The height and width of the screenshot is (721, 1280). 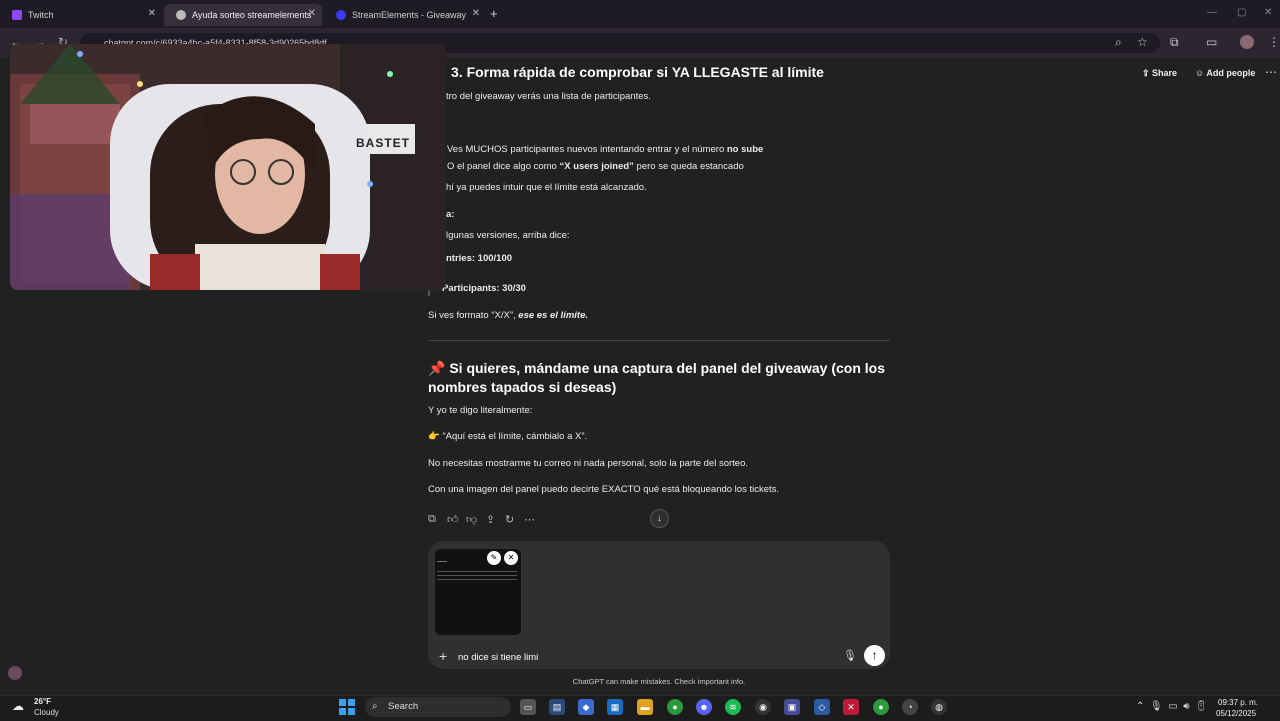 What do you see at coordinates (1231, 73) in the screenshot?
I see `add-people-label: Add people` at bounding box center [1231, 73].